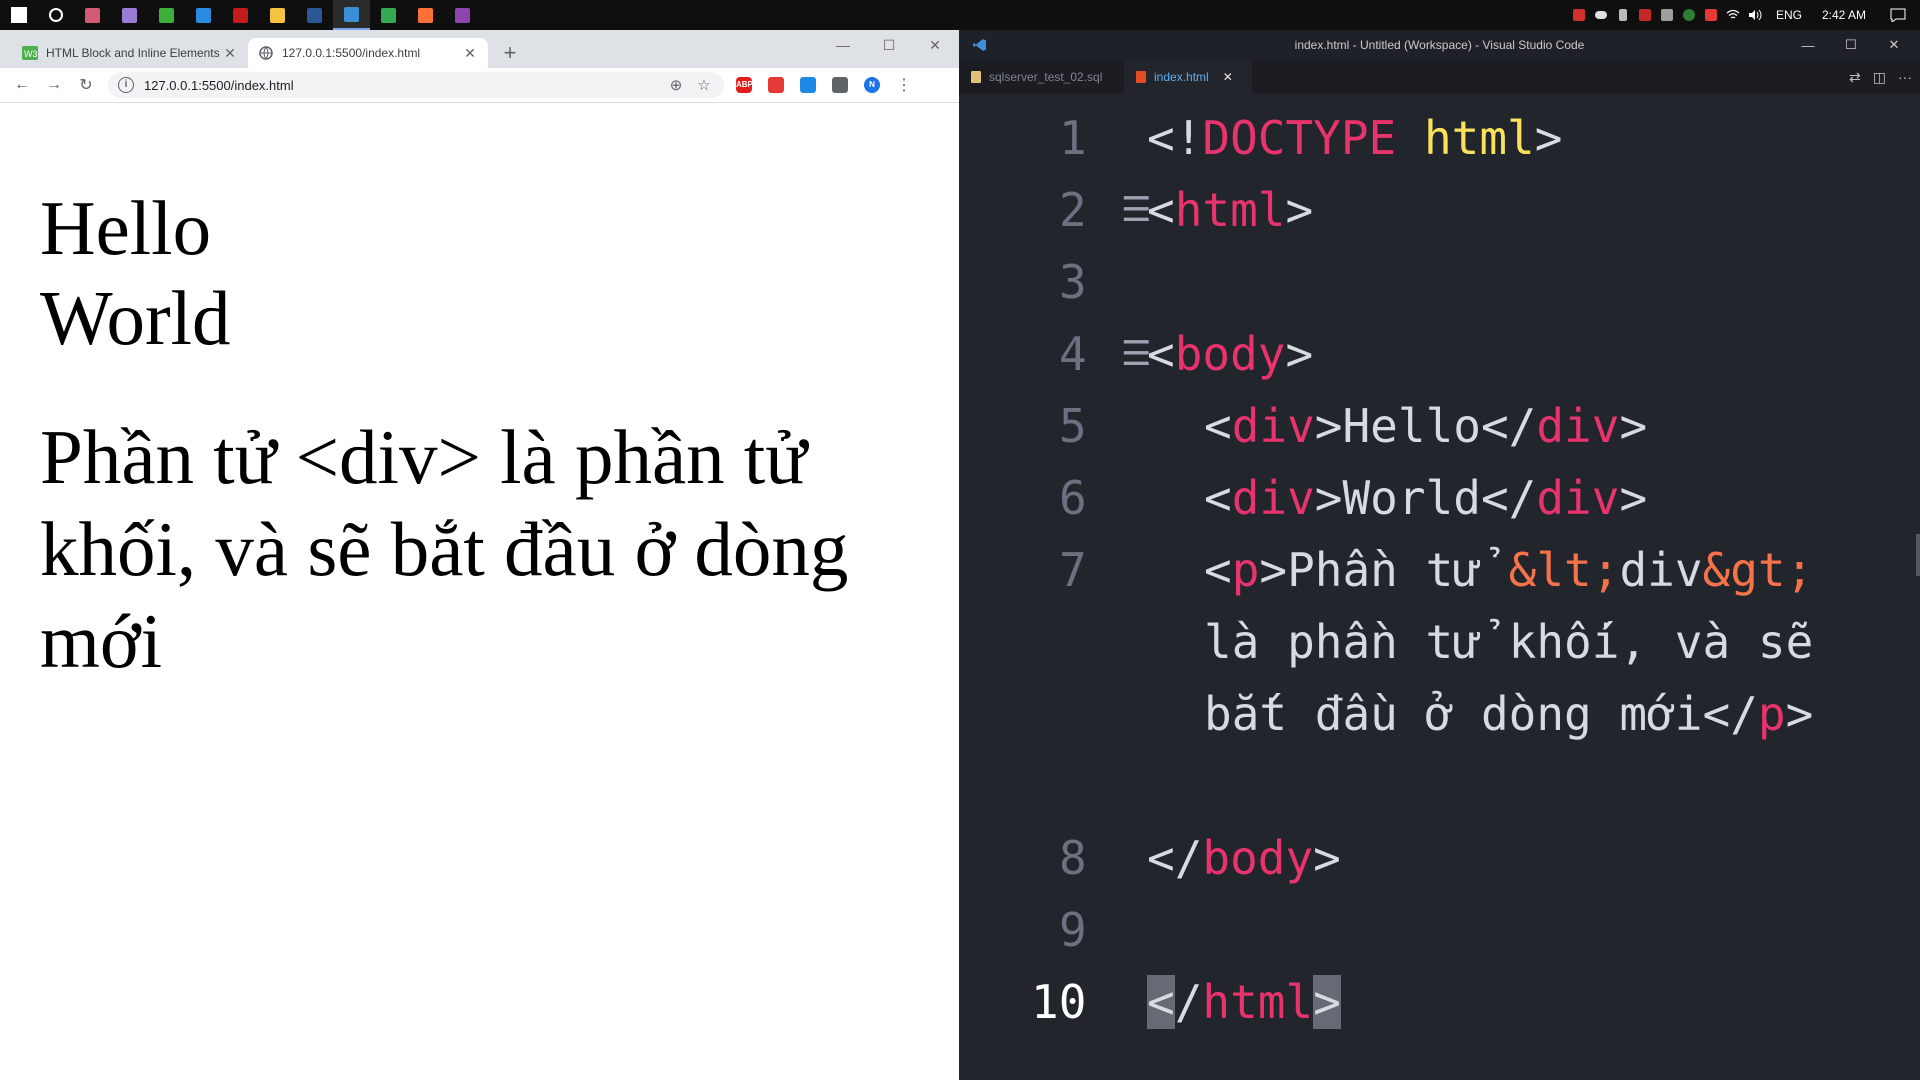 This screenshot has width=1920, height=1080. I want to click on page-div-world: World, so click(135, 318).